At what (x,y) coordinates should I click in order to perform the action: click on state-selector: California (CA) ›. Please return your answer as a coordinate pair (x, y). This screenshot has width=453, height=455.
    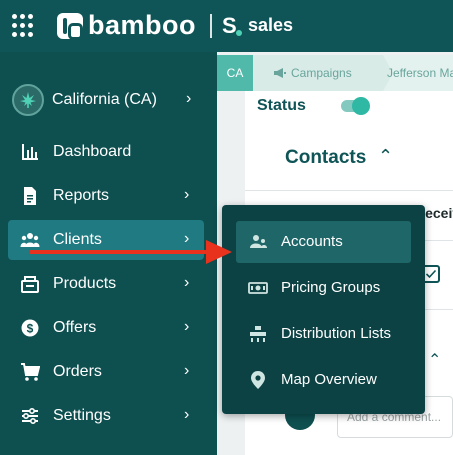
    Looking at the image, I should click on (112, 100).